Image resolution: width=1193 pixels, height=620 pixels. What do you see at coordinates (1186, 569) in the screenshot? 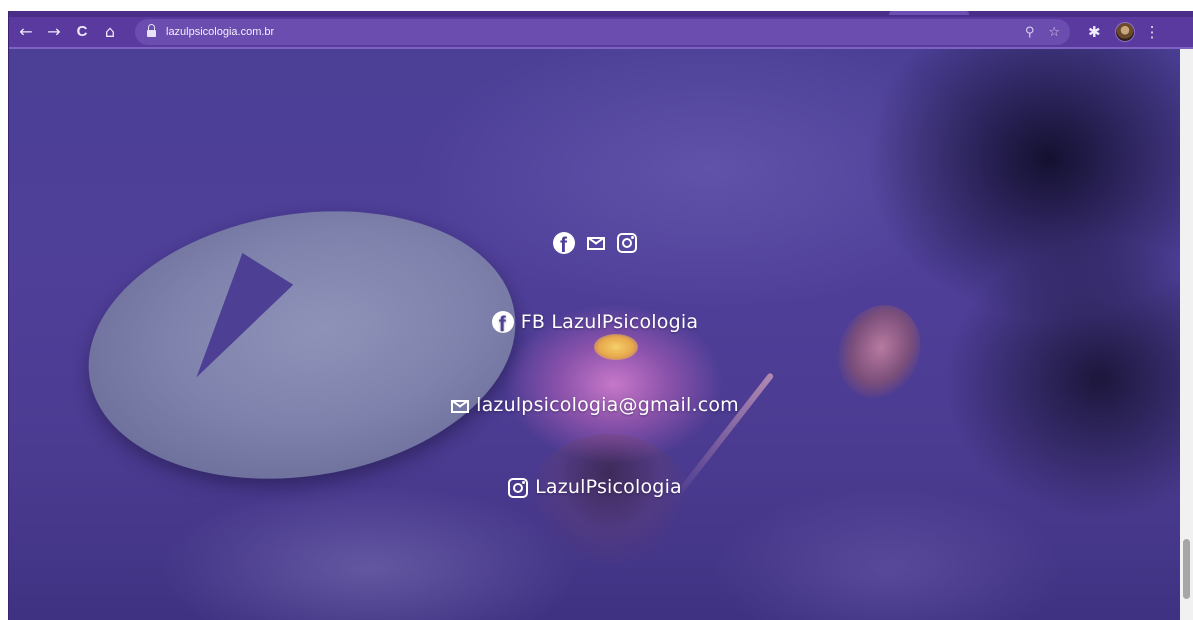
I see `scrollbar-thumb` at bounding box center [1186, 569].